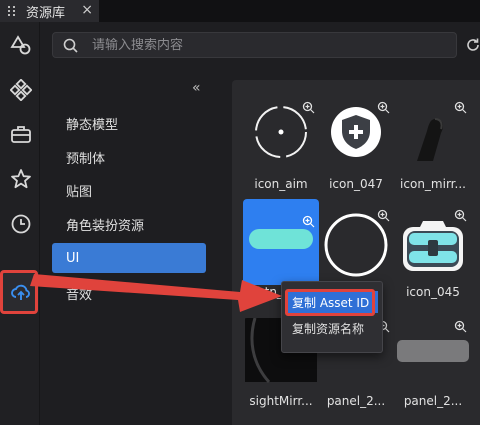  What do you see at coordinates (281, 242) in the screenshot?
I see `asset-thumbnail` at bounding box center [281, 242].